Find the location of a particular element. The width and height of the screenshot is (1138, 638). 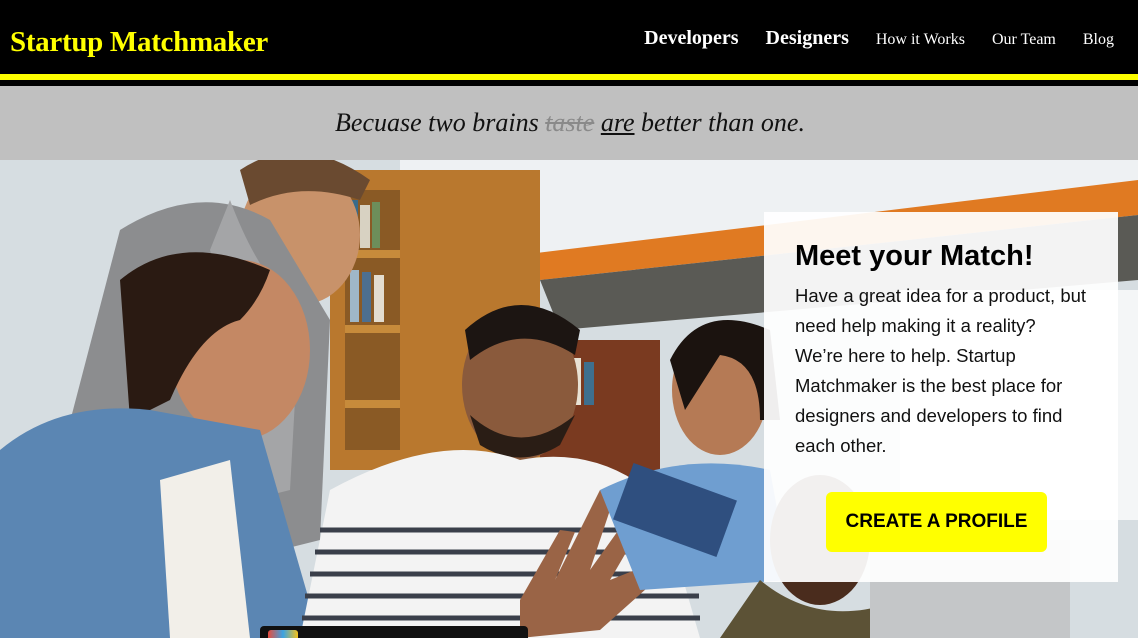

nav-link-blog: Blog is located at coordinates (1098, 40).